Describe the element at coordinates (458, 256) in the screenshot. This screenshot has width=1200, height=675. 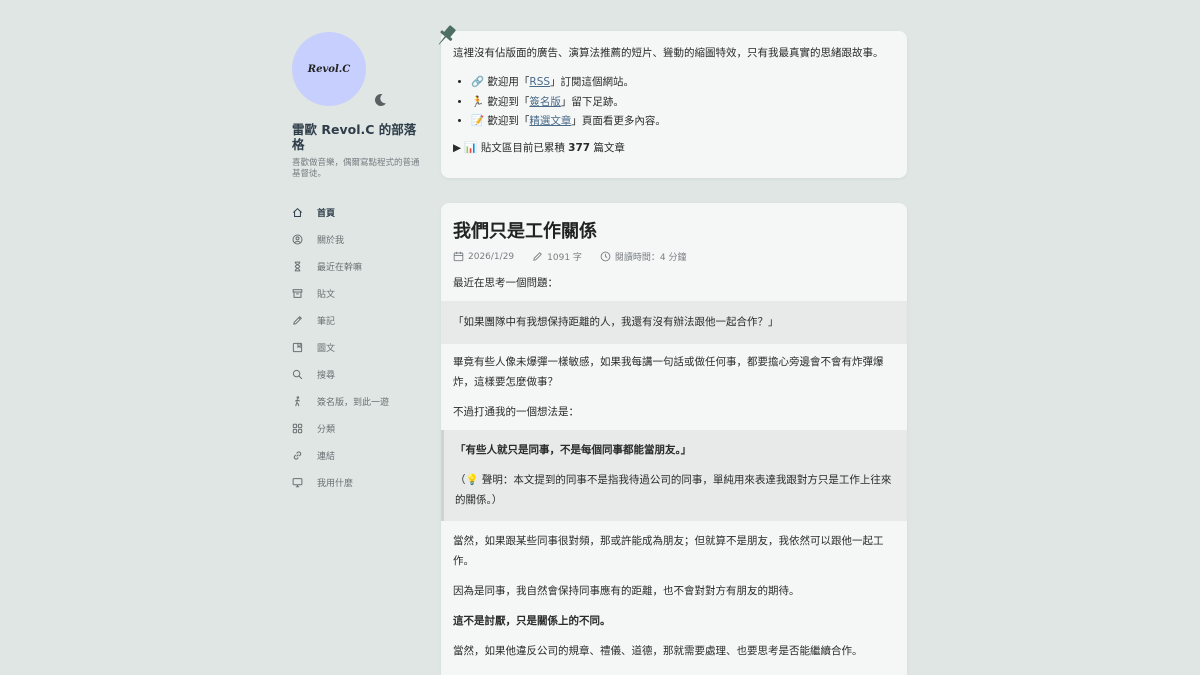
I see `calendar-icon` at that location.